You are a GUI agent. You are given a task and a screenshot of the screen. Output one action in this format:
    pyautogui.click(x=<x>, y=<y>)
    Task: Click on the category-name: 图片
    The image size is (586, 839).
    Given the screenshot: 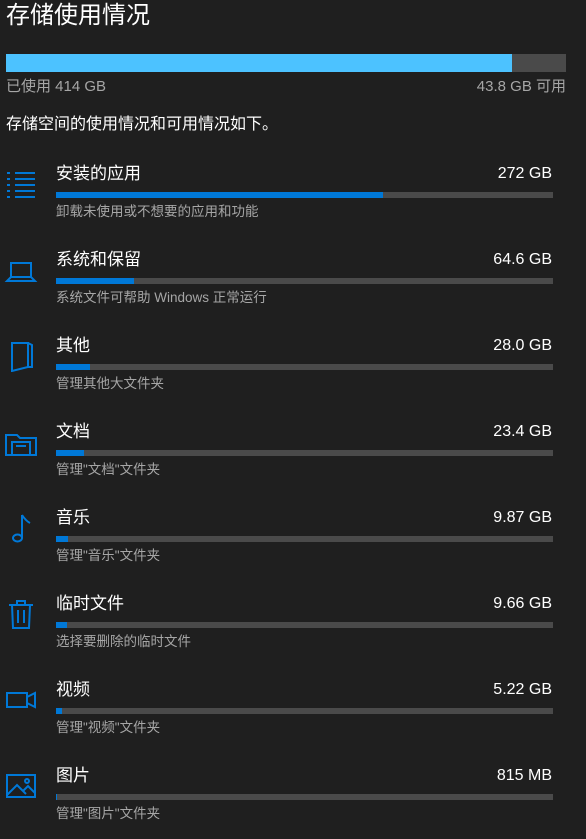 What is the action you would take?
    pyautogui.click(x=73, y=775)
    